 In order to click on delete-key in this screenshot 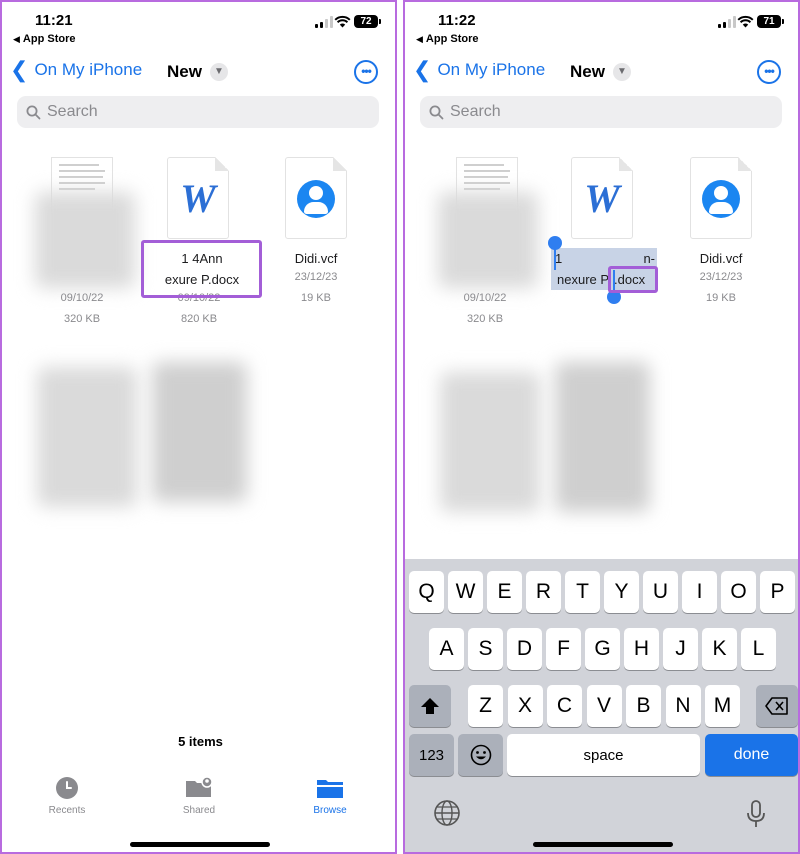, I will do `click(777, 706)`.